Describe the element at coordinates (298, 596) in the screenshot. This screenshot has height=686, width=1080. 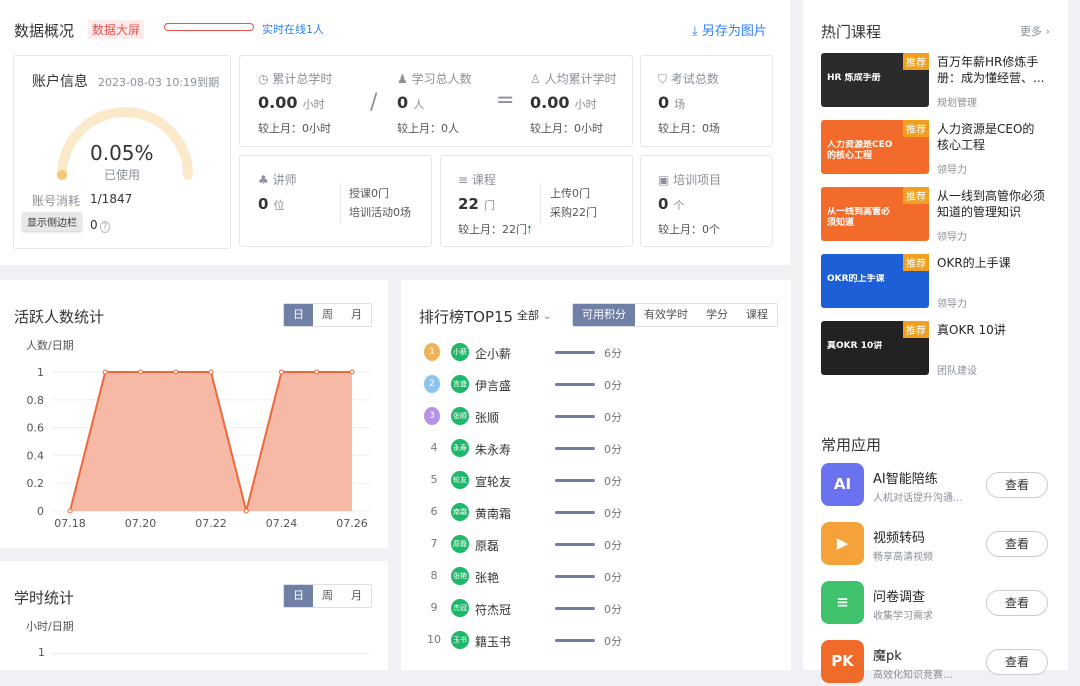
I see `hours-tab-day: 日` at that location.